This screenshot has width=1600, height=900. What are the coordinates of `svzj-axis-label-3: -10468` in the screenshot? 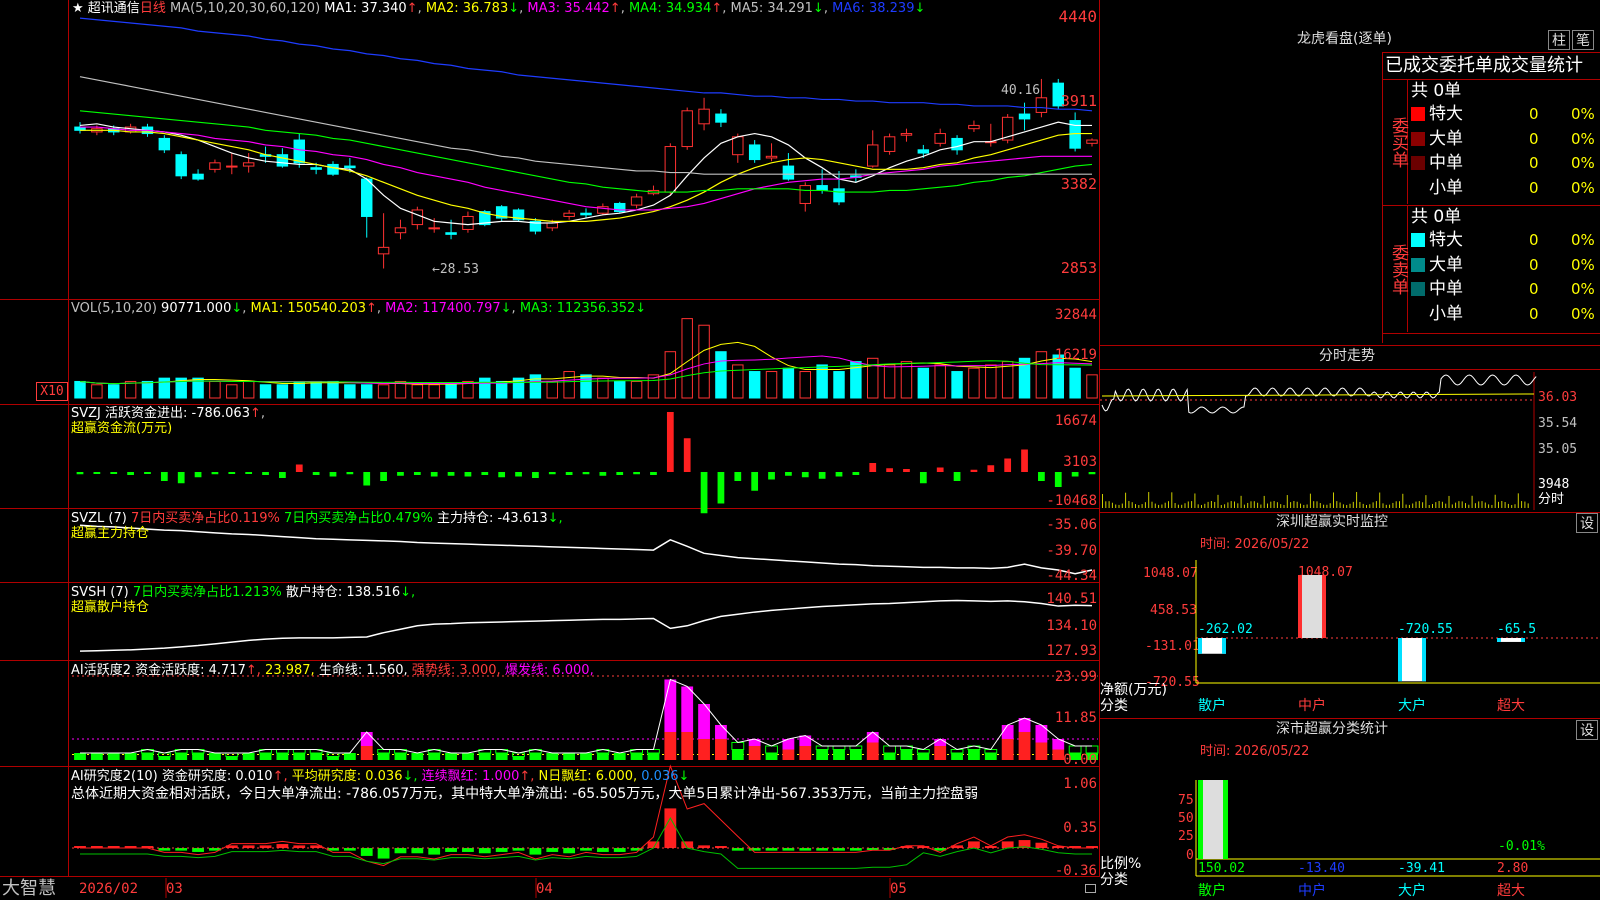 It's located at (1071, 501).